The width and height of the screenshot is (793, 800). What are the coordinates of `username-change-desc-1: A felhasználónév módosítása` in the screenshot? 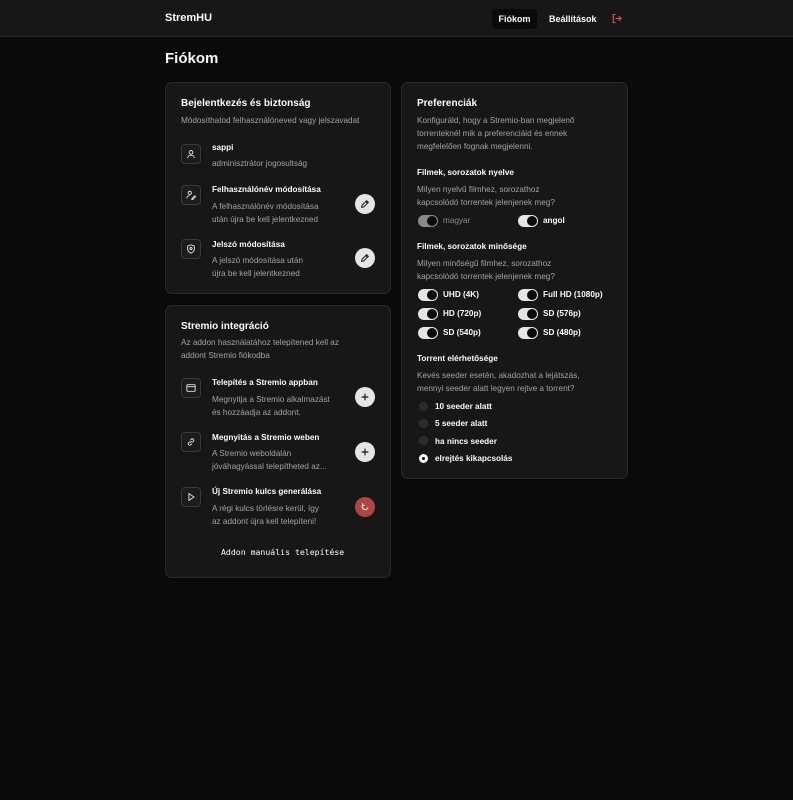 It's located at (265, 206).